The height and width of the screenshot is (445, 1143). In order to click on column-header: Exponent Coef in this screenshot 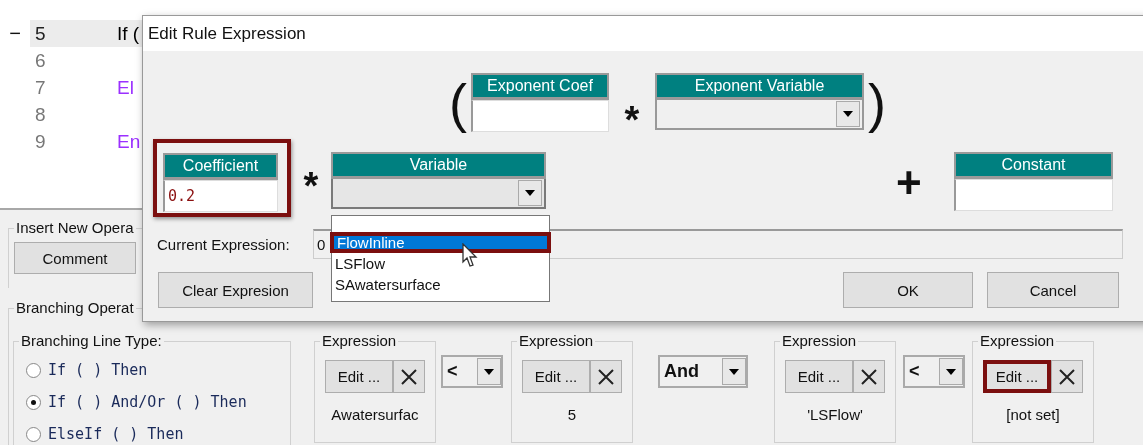, I will do `click(540, 86)`.